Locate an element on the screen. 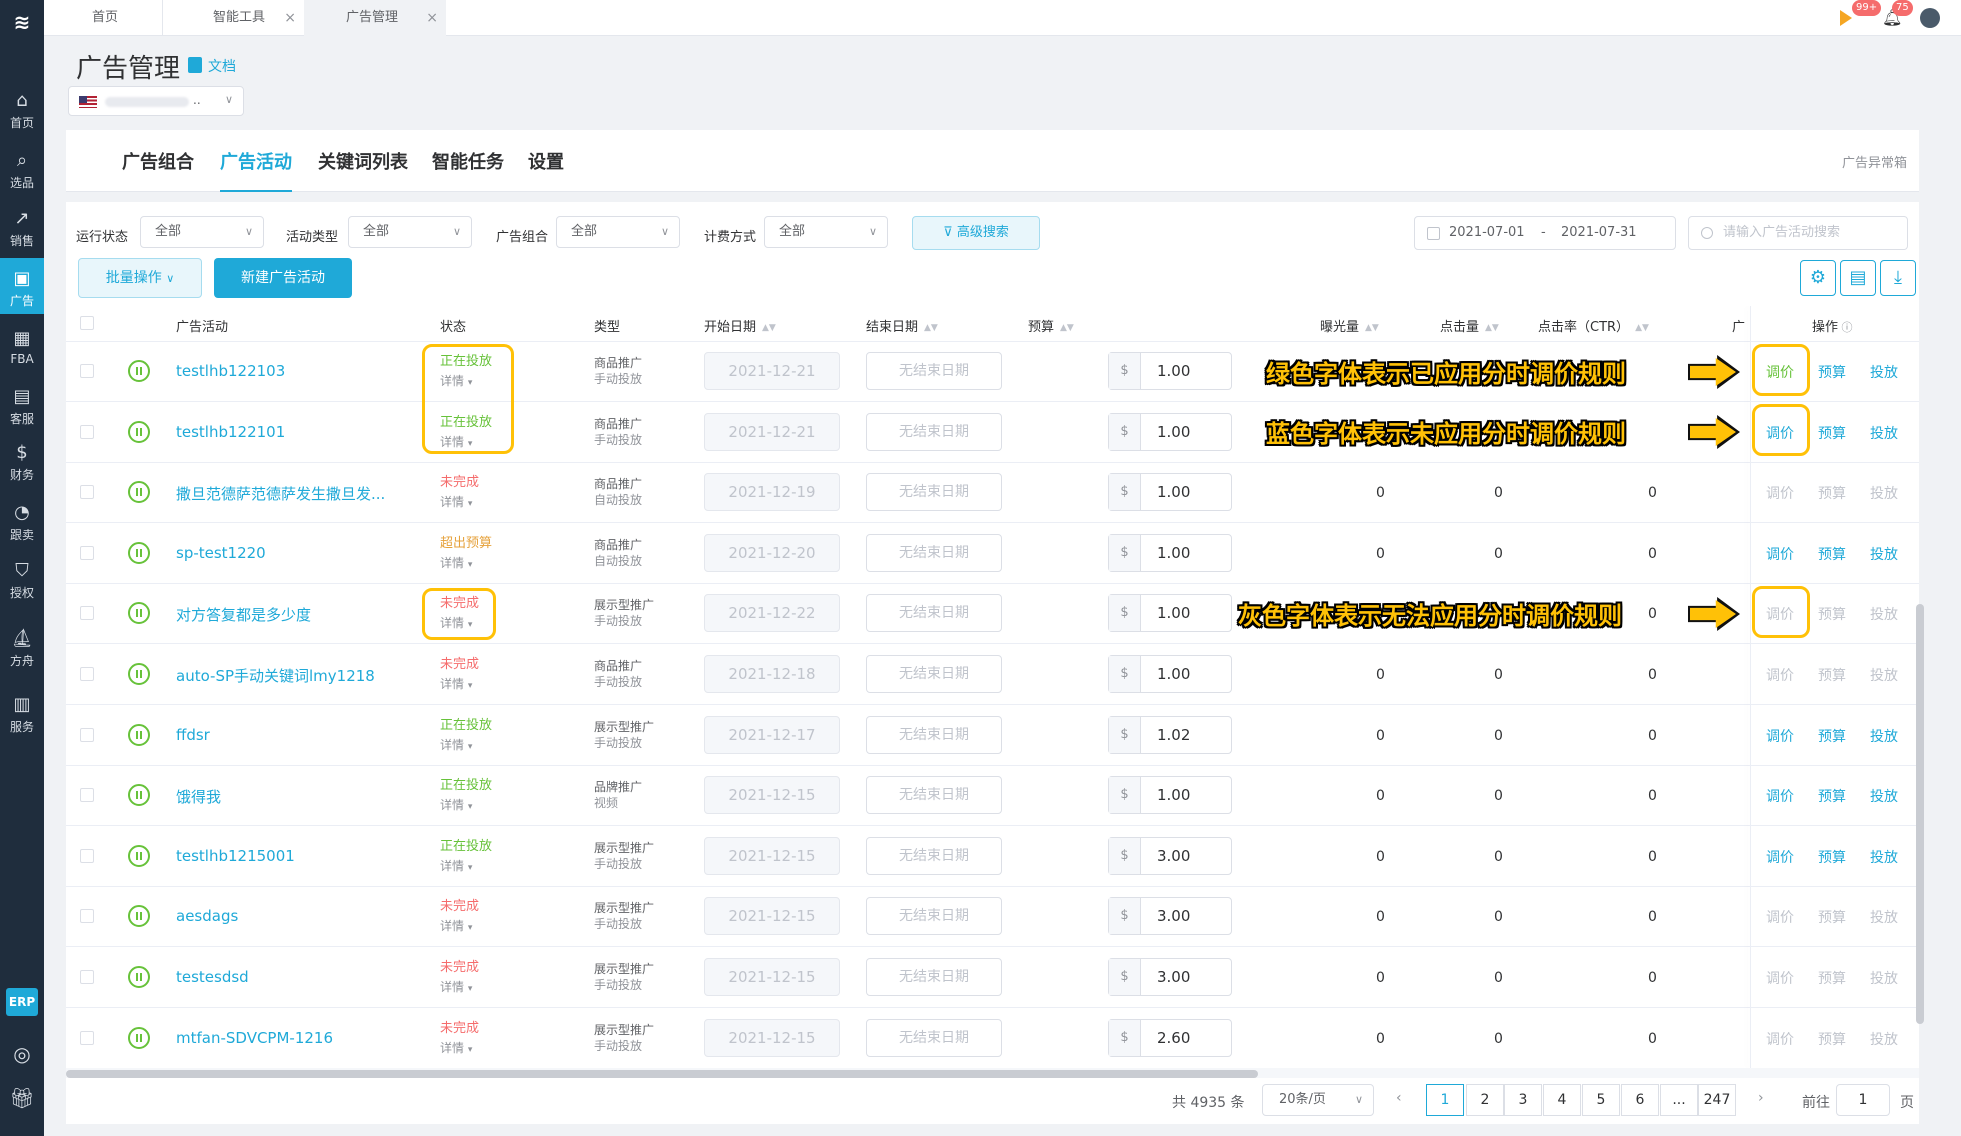  sidebar-item-1: ⌕ 选品 is located at coordinates (22, 168).